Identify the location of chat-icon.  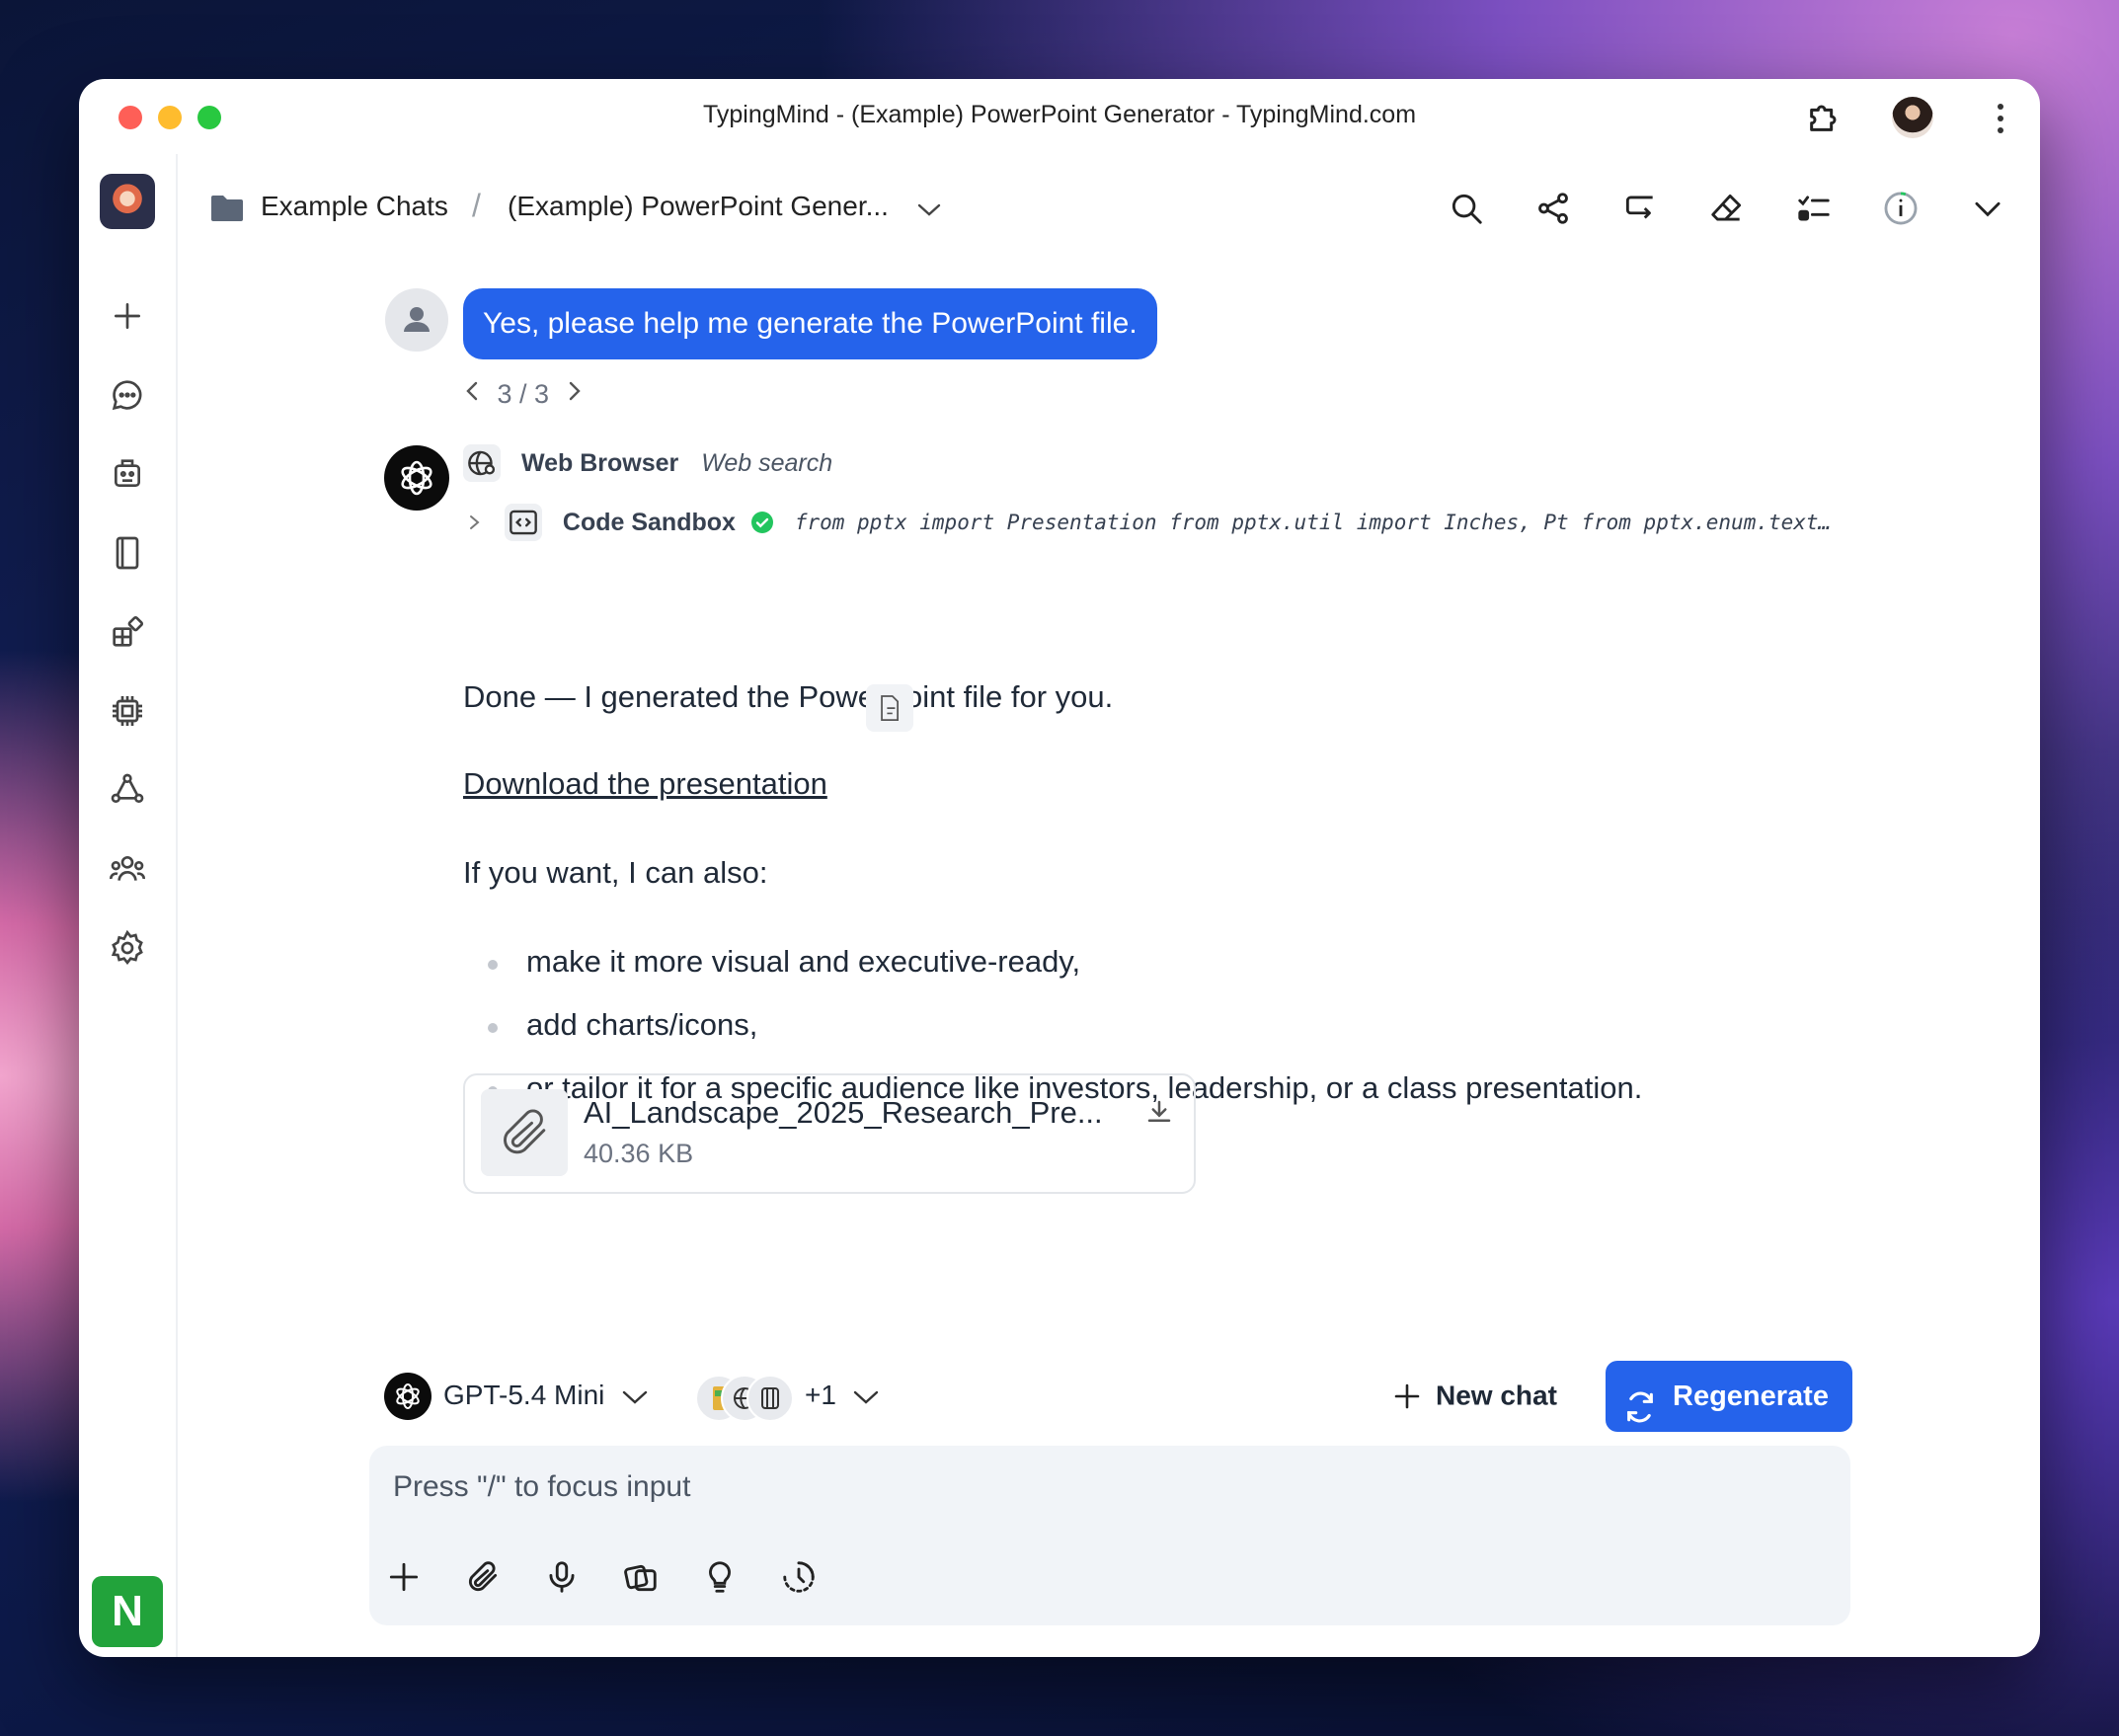
(127, 395).